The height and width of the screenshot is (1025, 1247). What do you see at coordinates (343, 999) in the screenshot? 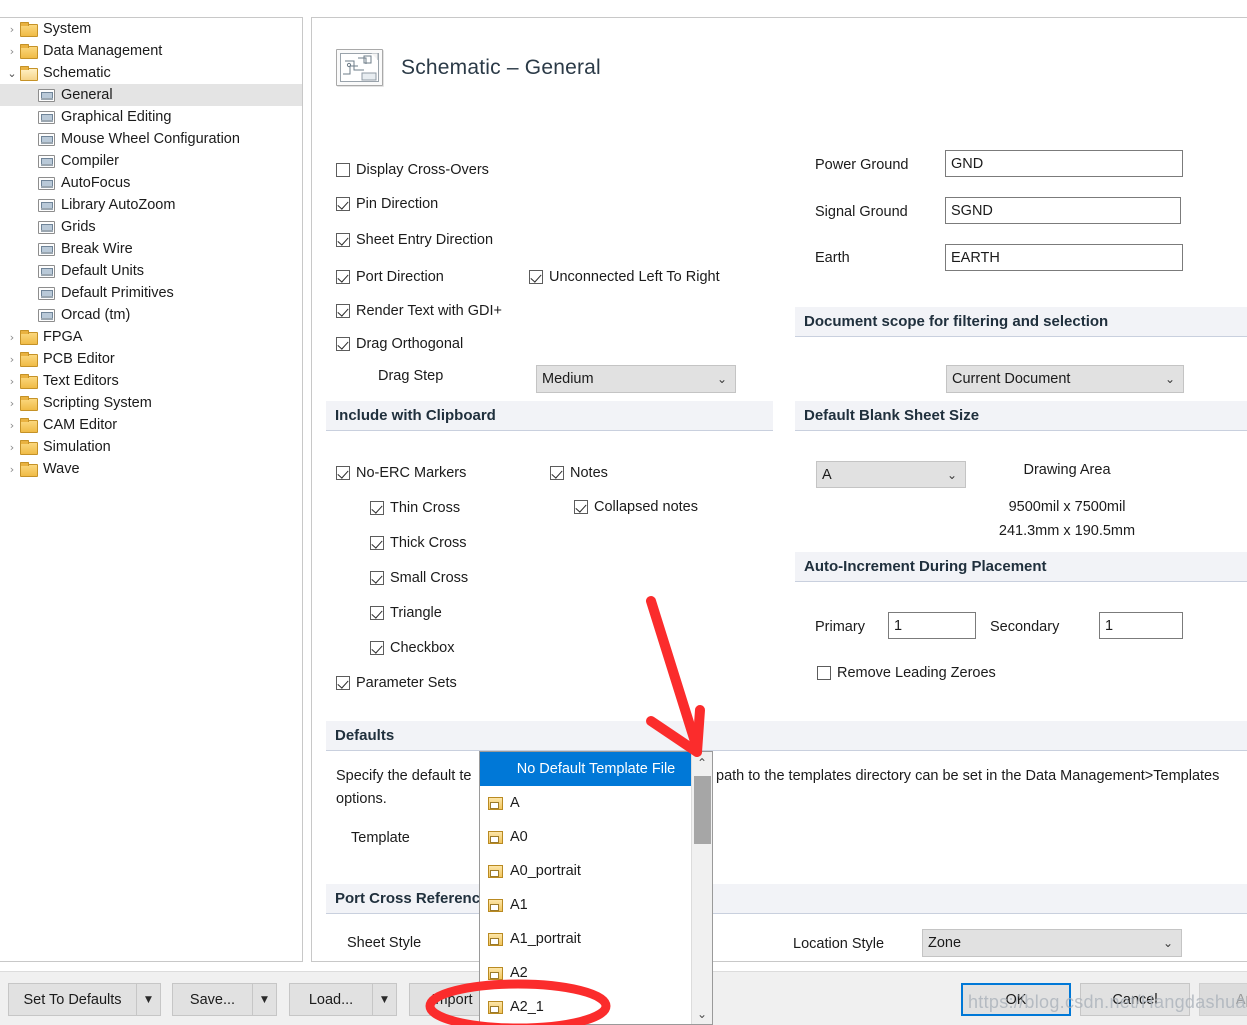
I see `load-button: Load... ▼` at bounding box center [343, 999].